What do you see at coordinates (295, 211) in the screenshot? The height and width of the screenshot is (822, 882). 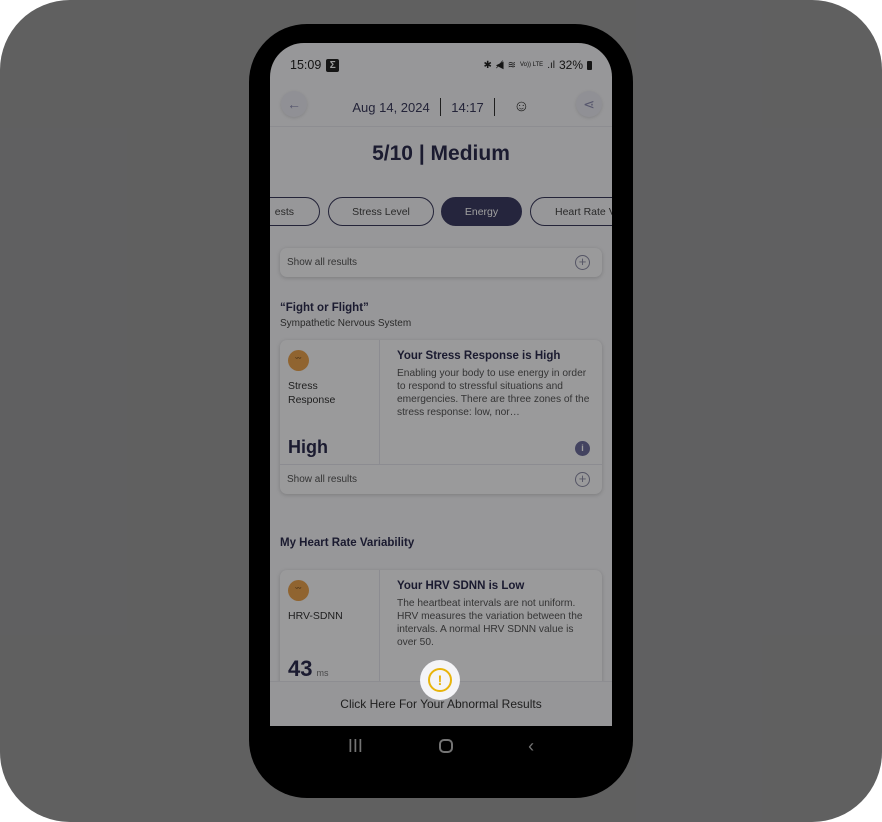 I see `tab-tests: ests` at bounding box center [295, 211].